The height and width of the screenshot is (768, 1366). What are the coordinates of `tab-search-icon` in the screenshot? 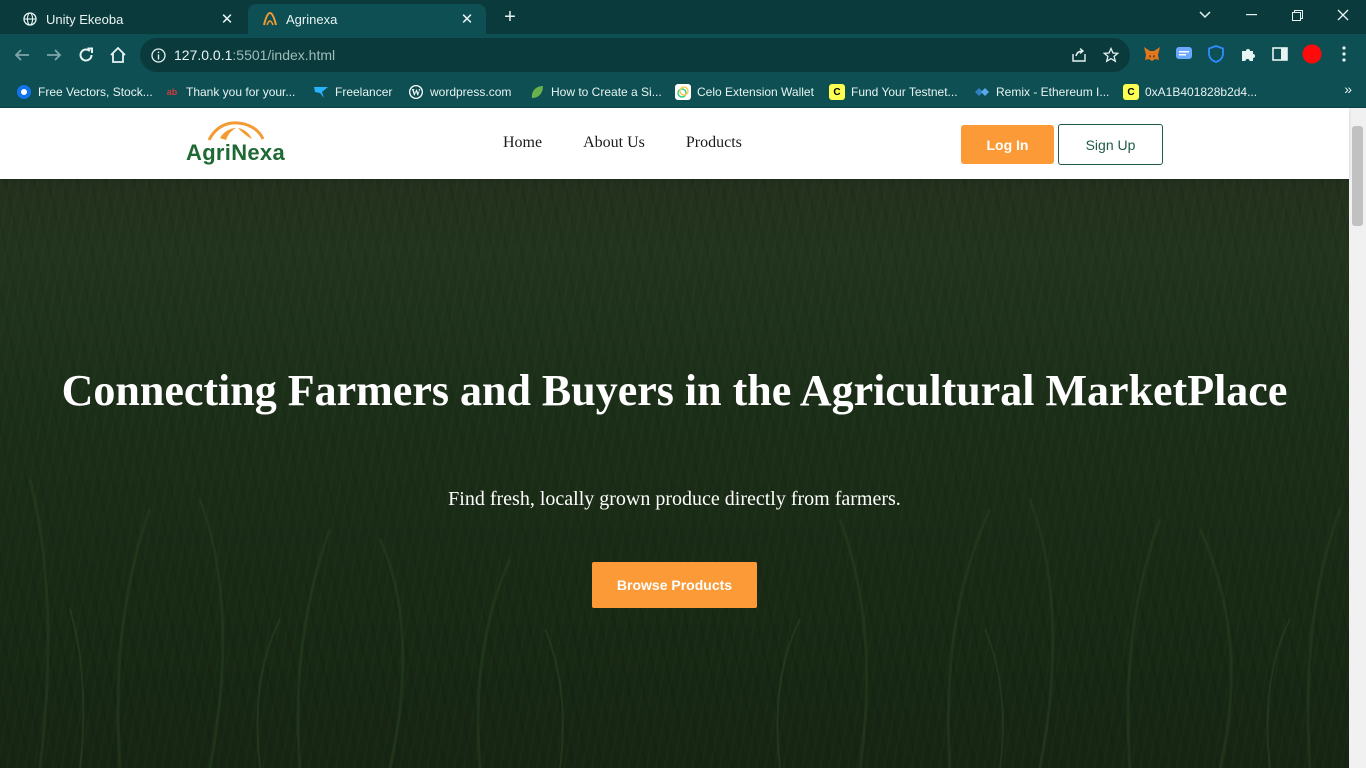 It's located at (1205, 15).